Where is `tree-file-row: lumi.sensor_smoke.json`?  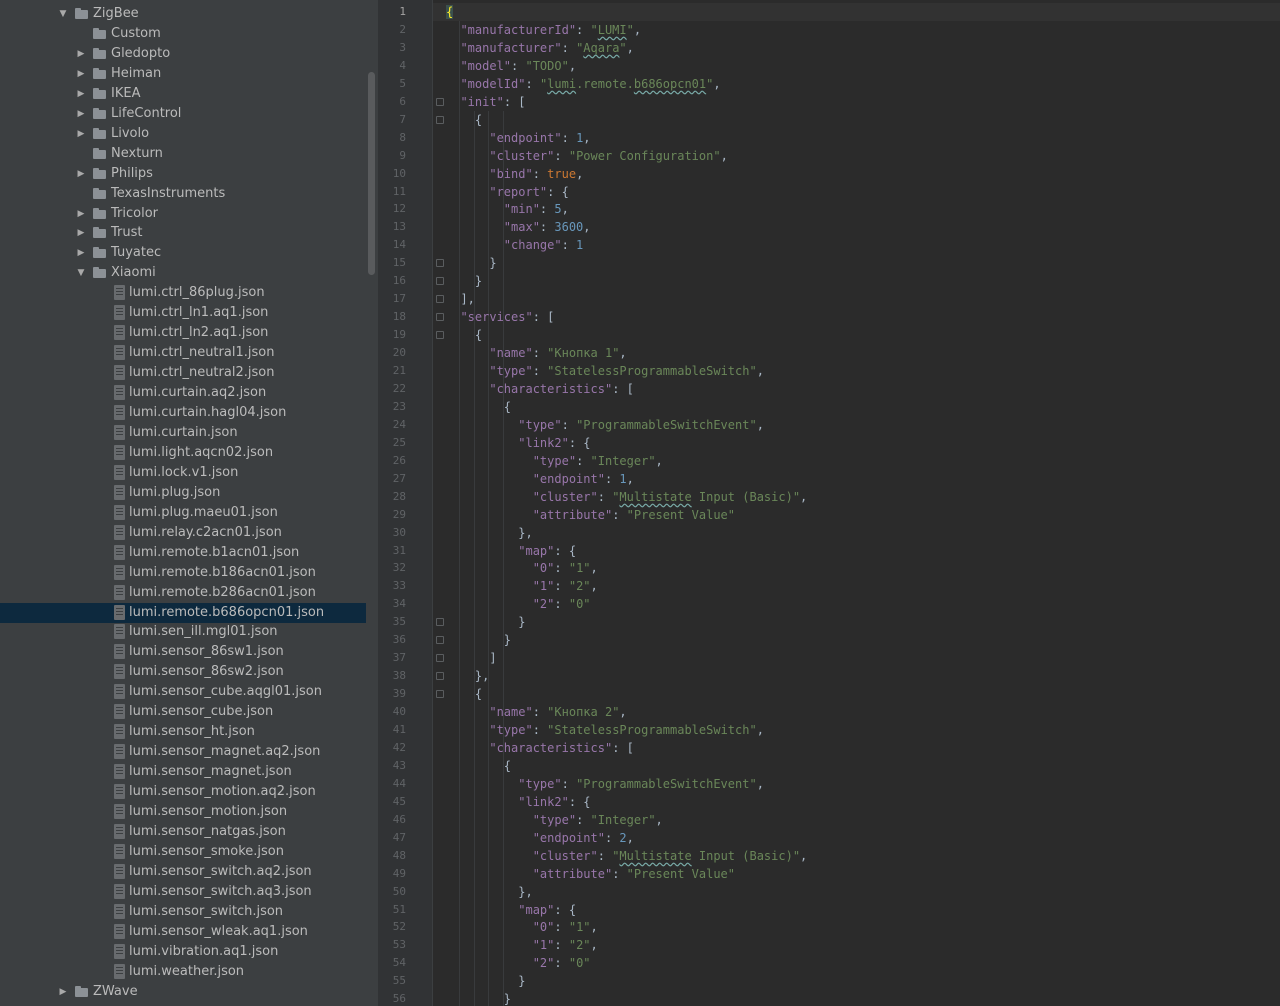 tree-file-row: lumi.sensor_smoke.json is located at coordinates (183, 852).